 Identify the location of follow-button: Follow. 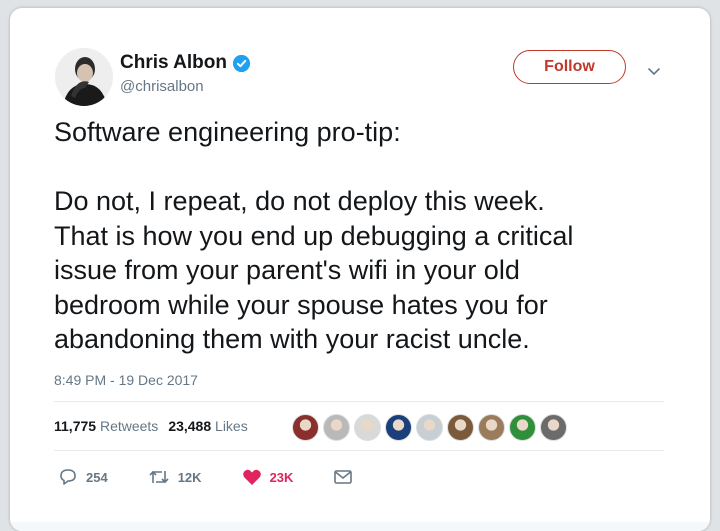
(569, 67).